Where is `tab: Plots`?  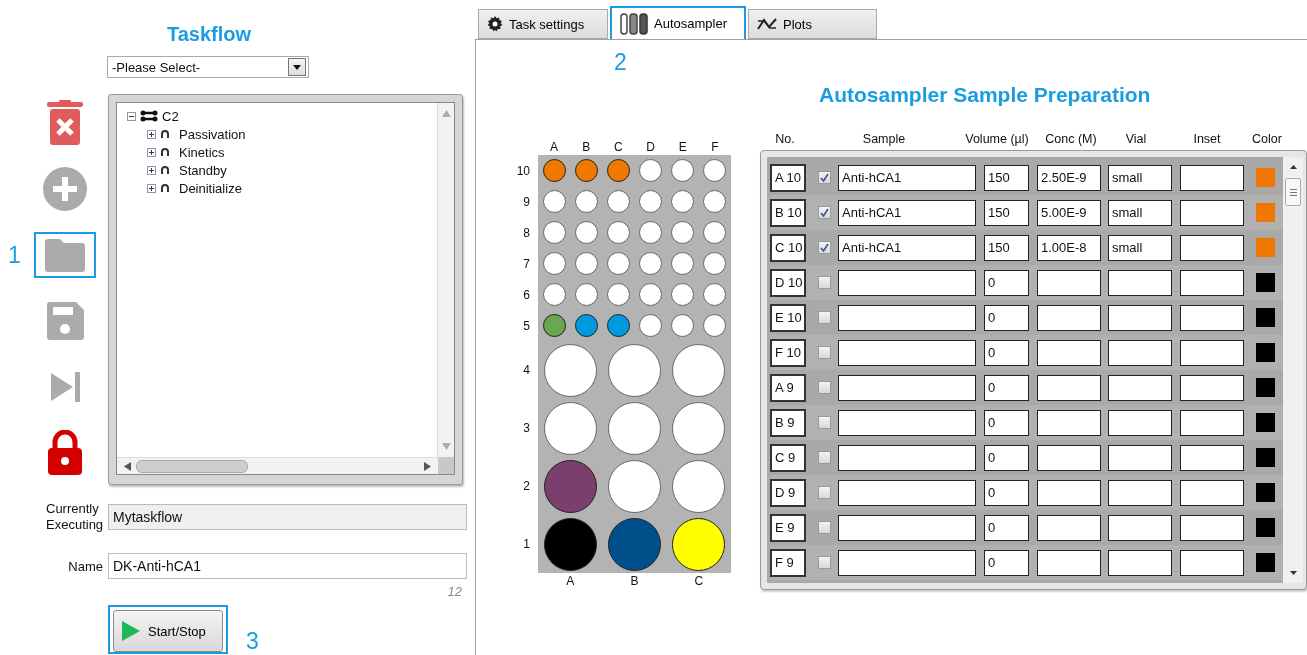
tab: Plots is located at coordinates (812, 24).